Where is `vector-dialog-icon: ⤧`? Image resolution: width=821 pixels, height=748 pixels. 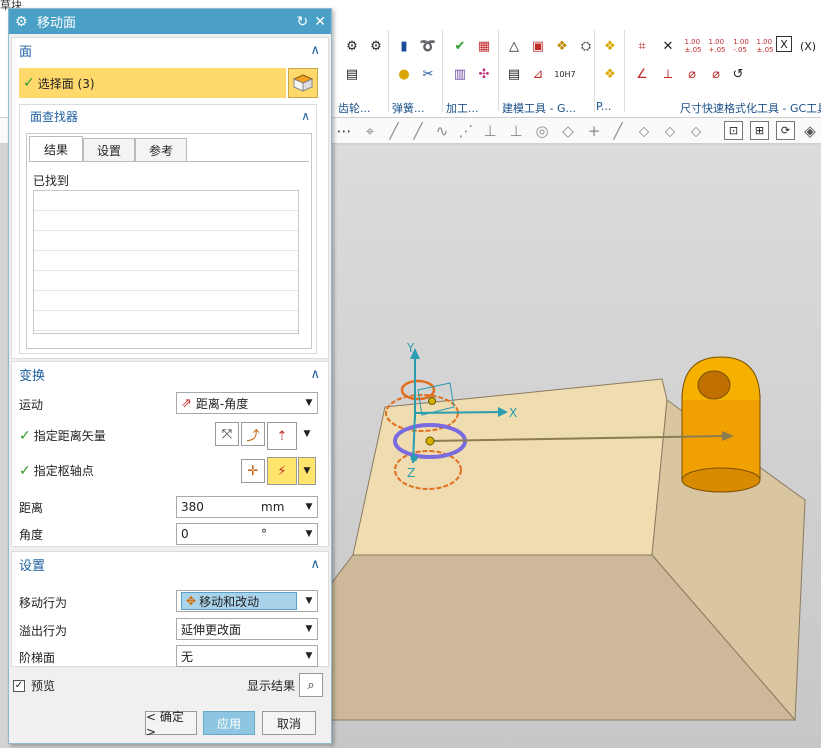 vector-dialog-icon: ⤧ is located at coordinates (227, 434).